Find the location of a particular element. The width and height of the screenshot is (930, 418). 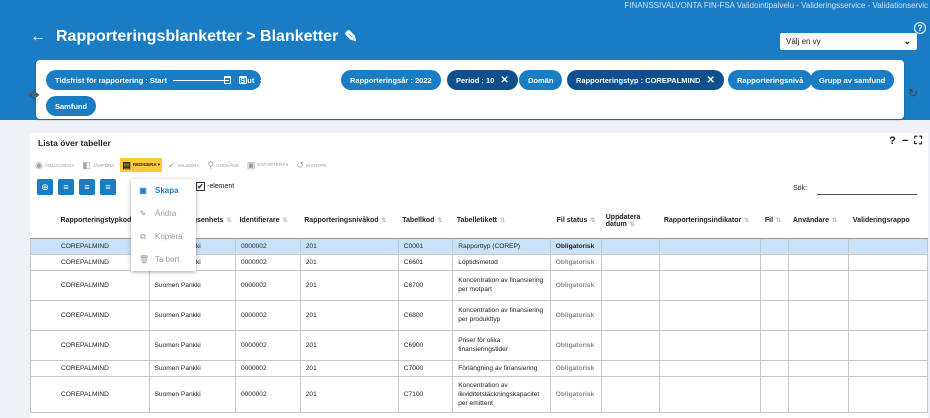

page-title-row: ← Rapporteringsblanketter > Blanketter ✎ is located at coordinates (194, 37).